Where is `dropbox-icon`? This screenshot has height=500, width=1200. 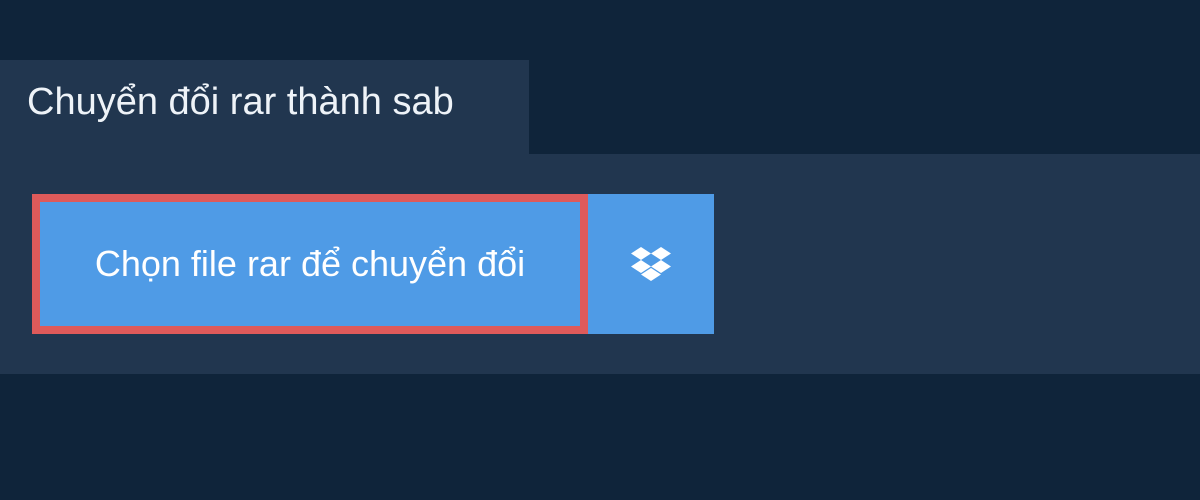 dropbox-icon is located at coordinates (651, 264).